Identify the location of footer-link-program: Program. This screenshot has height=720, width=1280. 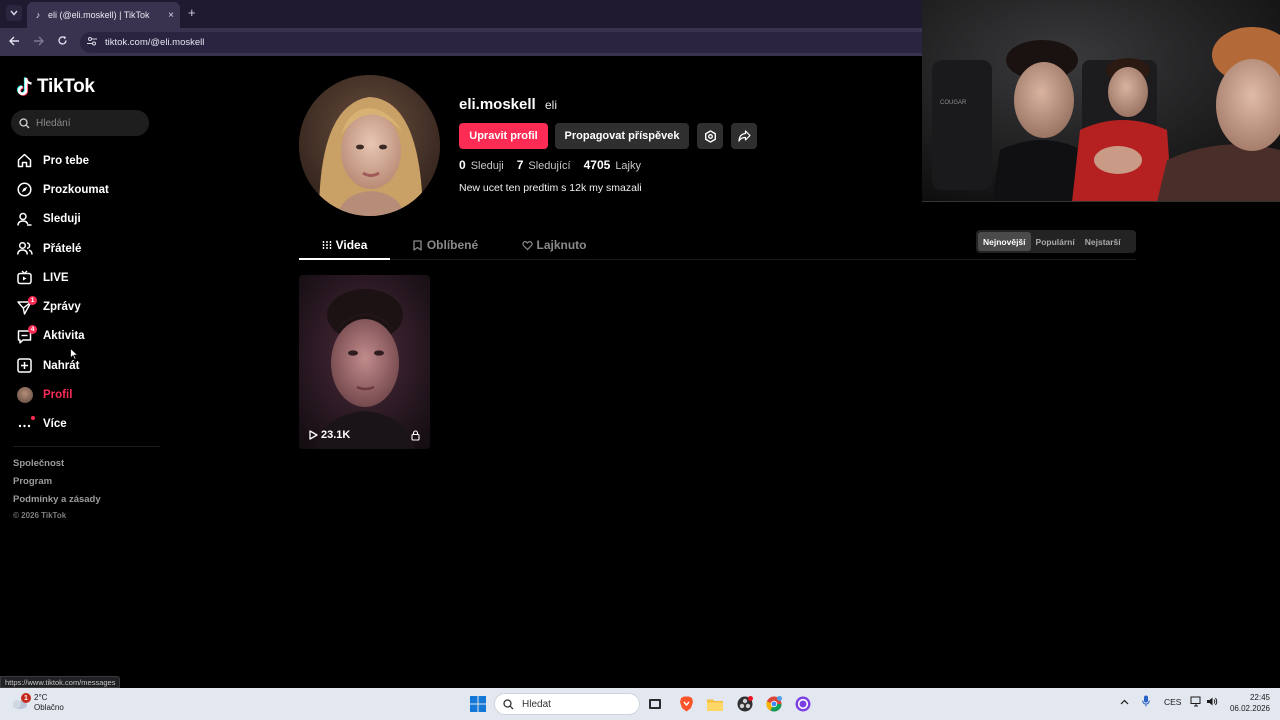
(57, 485).